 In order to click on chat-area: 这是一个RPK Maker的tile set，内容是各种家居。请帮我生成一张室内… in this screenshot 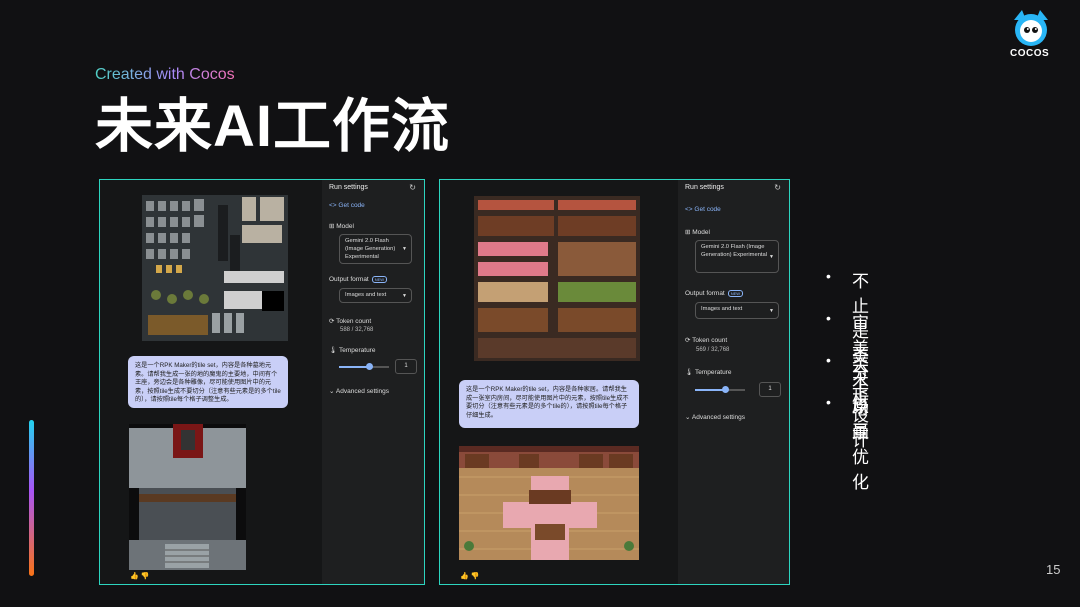, I will do `click(559, 382)`.